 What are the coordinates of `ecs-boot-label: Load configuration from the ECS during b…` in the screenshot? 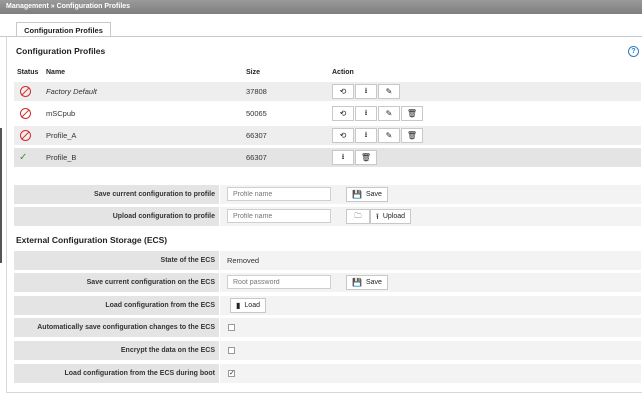 It's located at (116, 373).